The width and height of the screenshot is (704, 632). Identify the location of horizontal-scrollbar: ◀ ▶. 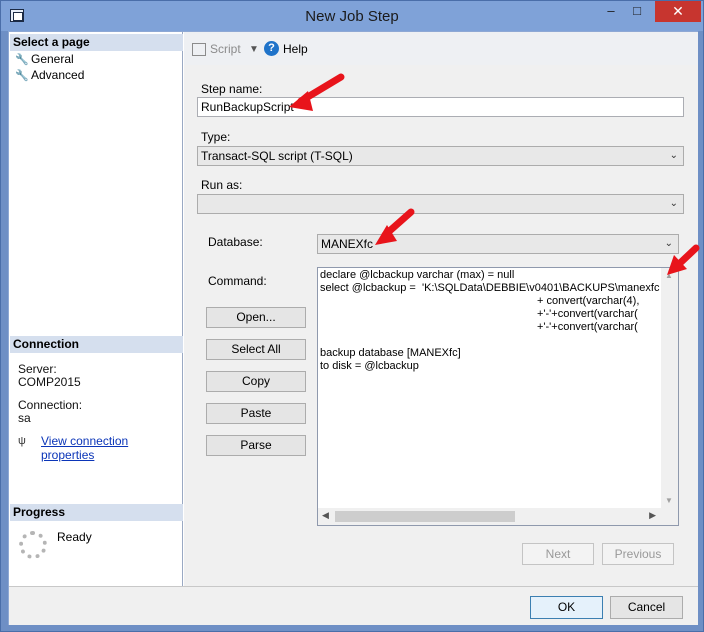
(489, 516).